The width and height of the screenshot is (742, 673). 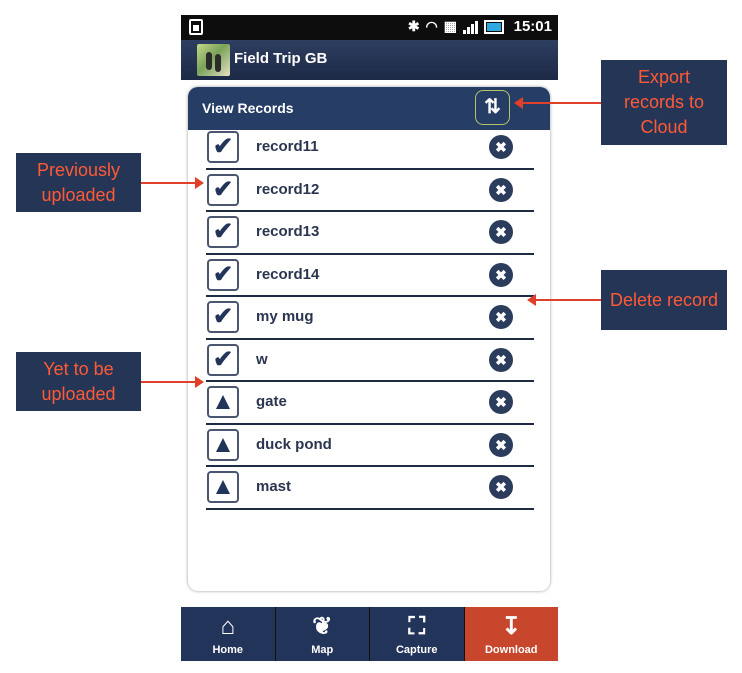 What do you see at coordinates (369, 27) in the screenshot?
I see `status-bar: ✱ ◠ ▦ 15:01` at bounding box center [369, 27].